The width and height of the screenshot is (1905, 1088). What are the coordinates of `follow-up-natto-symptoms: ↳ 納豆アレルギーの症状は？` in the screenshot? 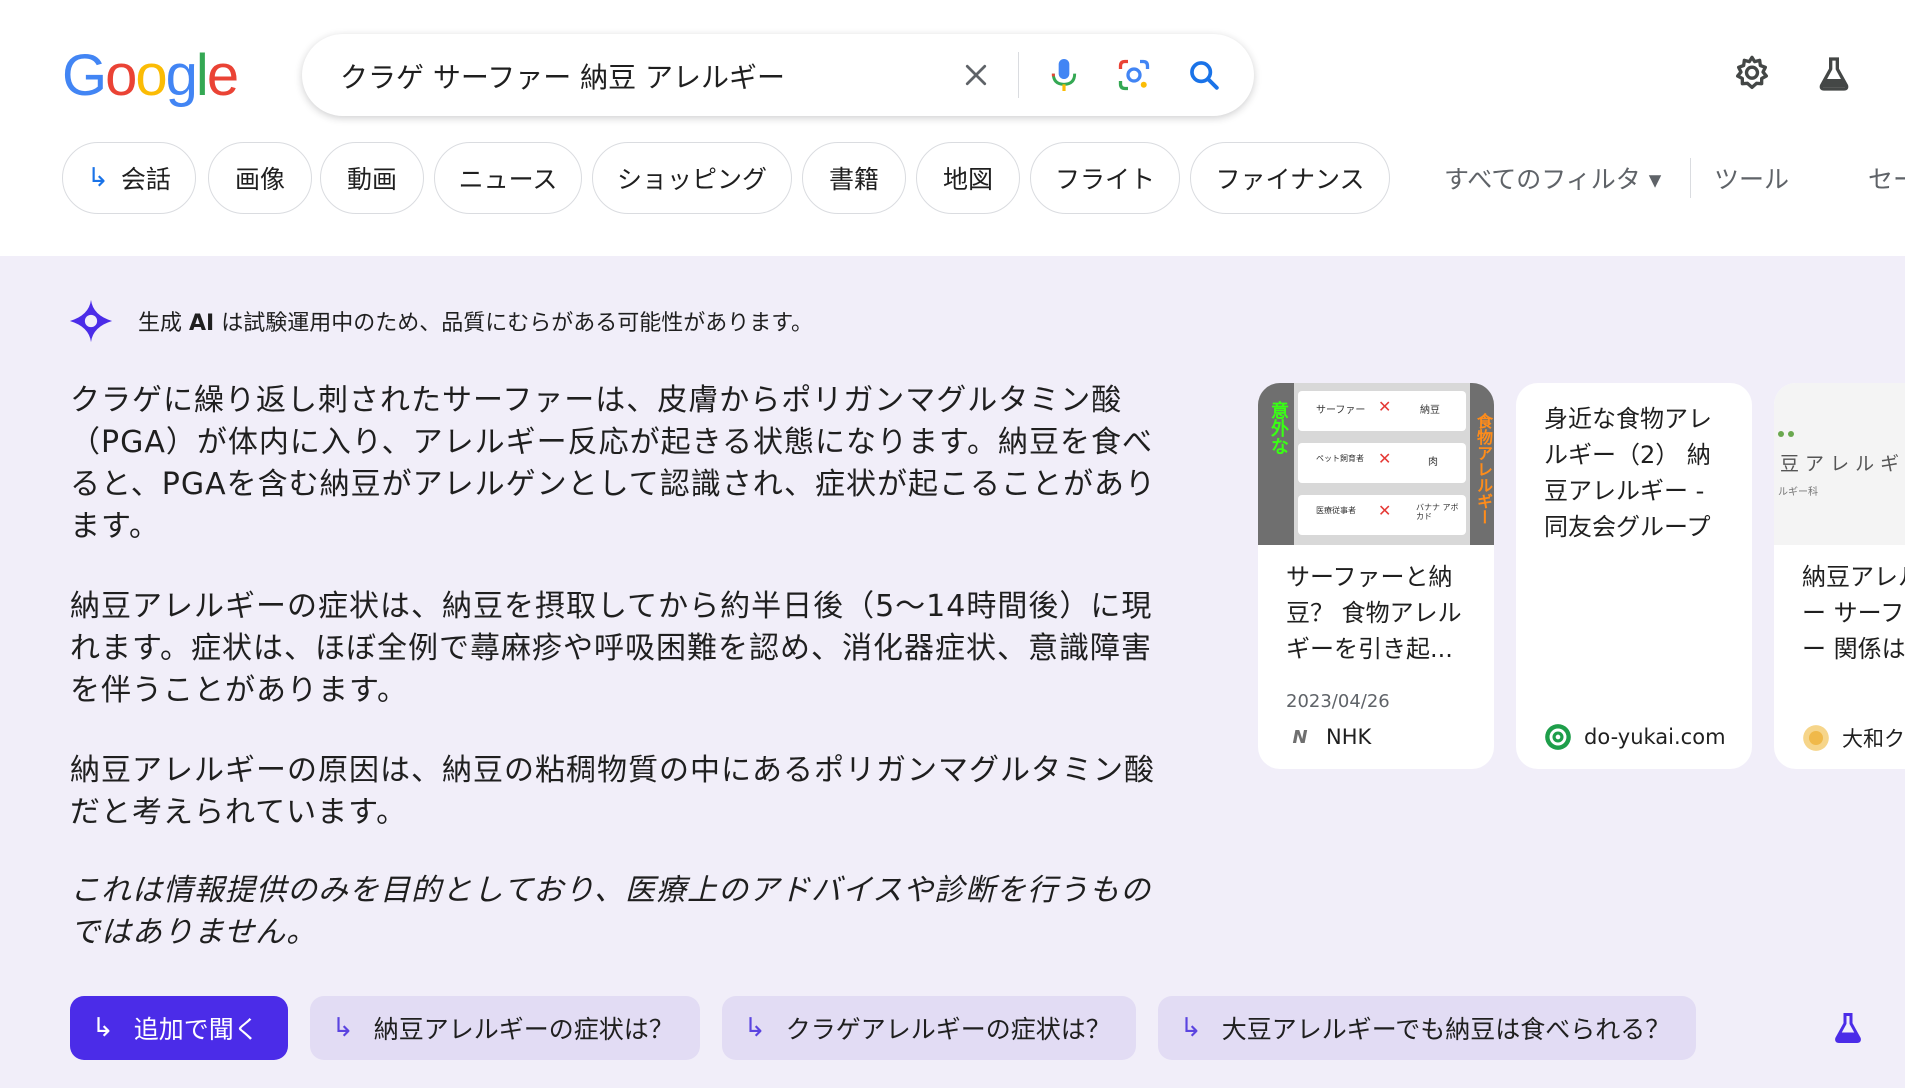 It's located at (505, 1028).